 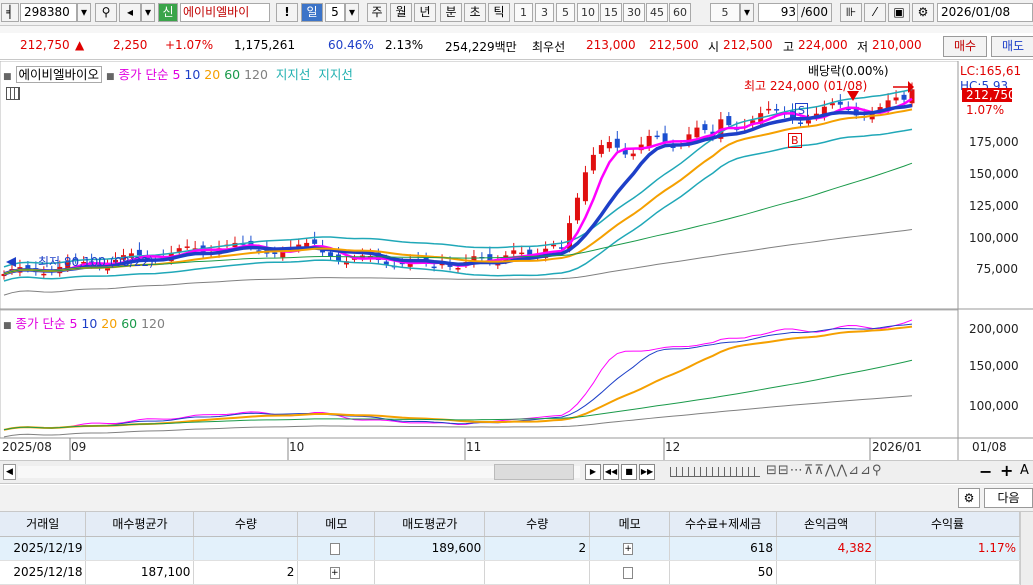 I want to click on stock-name-field: 에이비엘바이, so click(x=225, y=12).